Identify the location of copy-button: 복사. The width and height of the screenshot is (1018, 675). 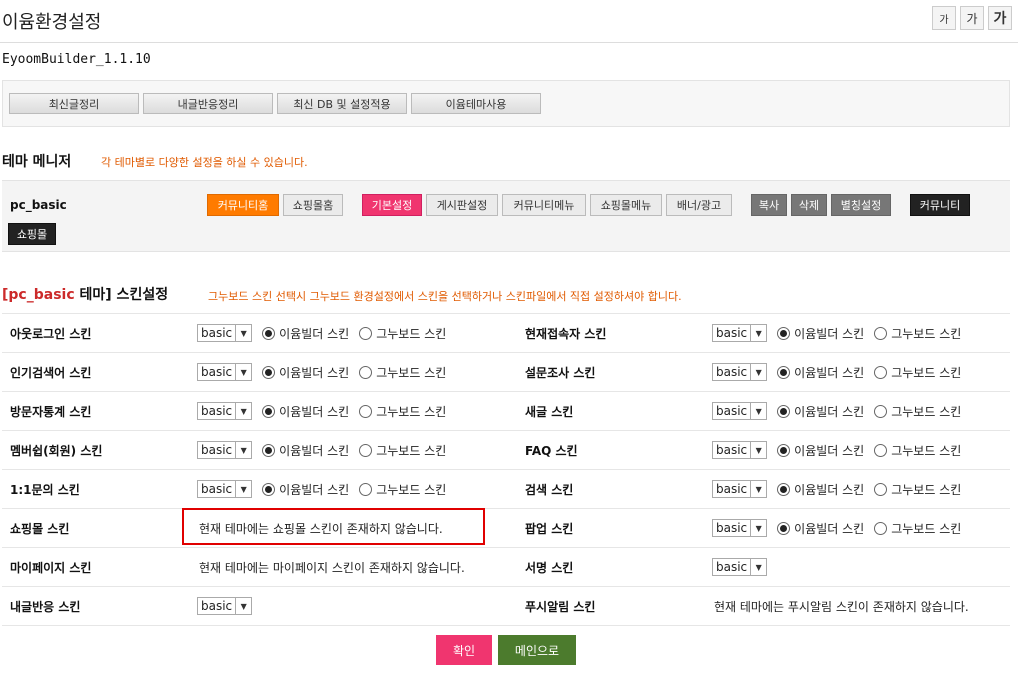
(769, 205).